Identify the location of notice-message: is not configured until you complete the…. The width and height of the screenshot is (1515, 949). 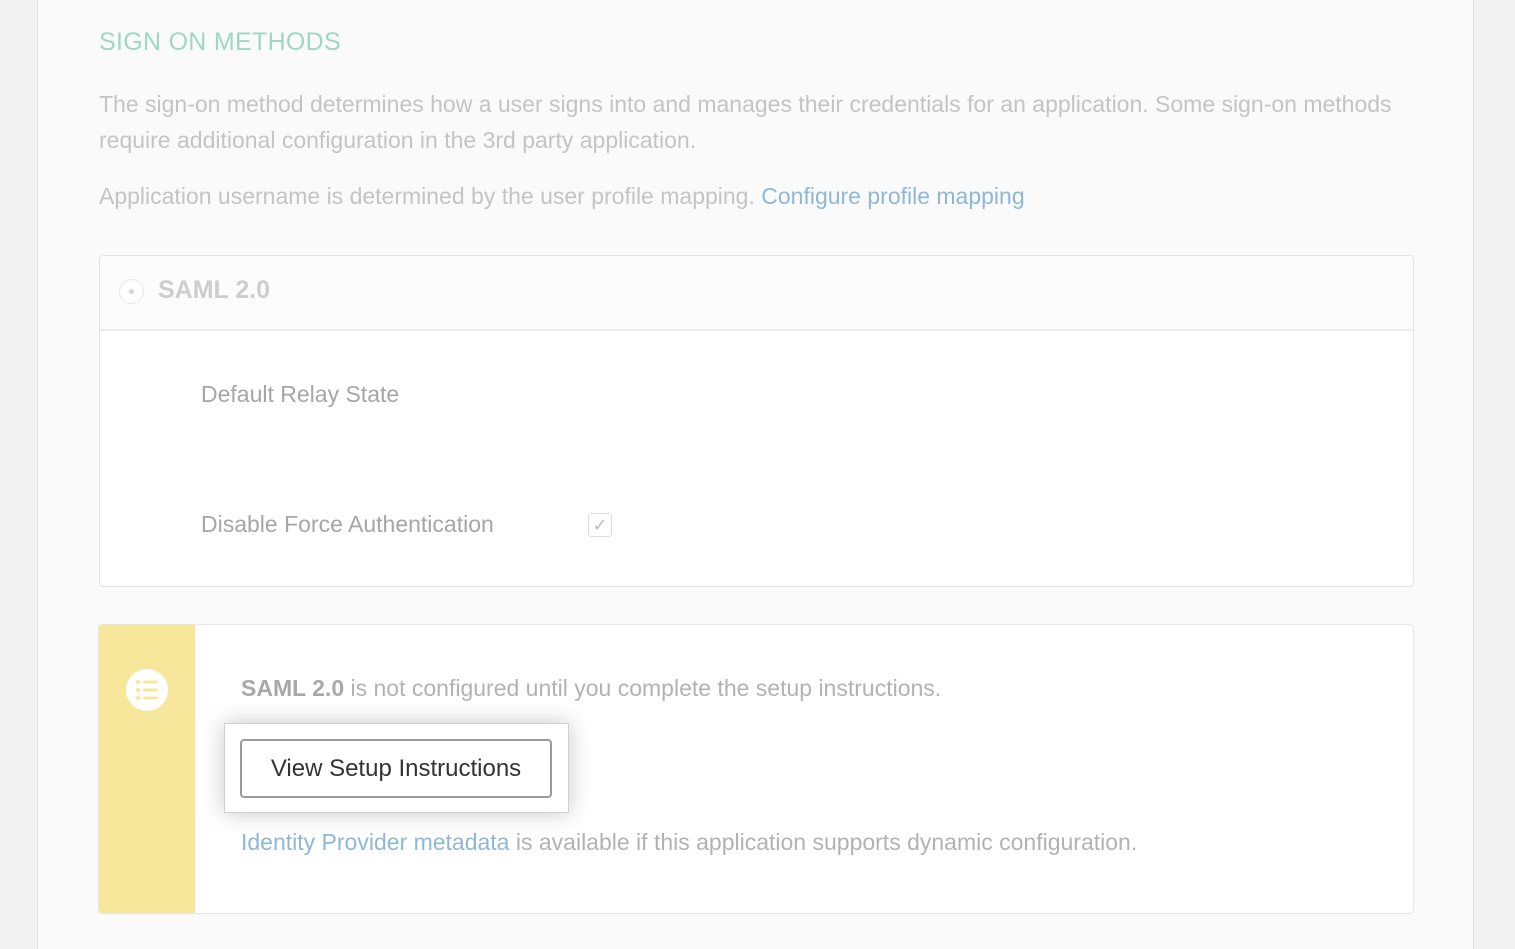
(643, 688).